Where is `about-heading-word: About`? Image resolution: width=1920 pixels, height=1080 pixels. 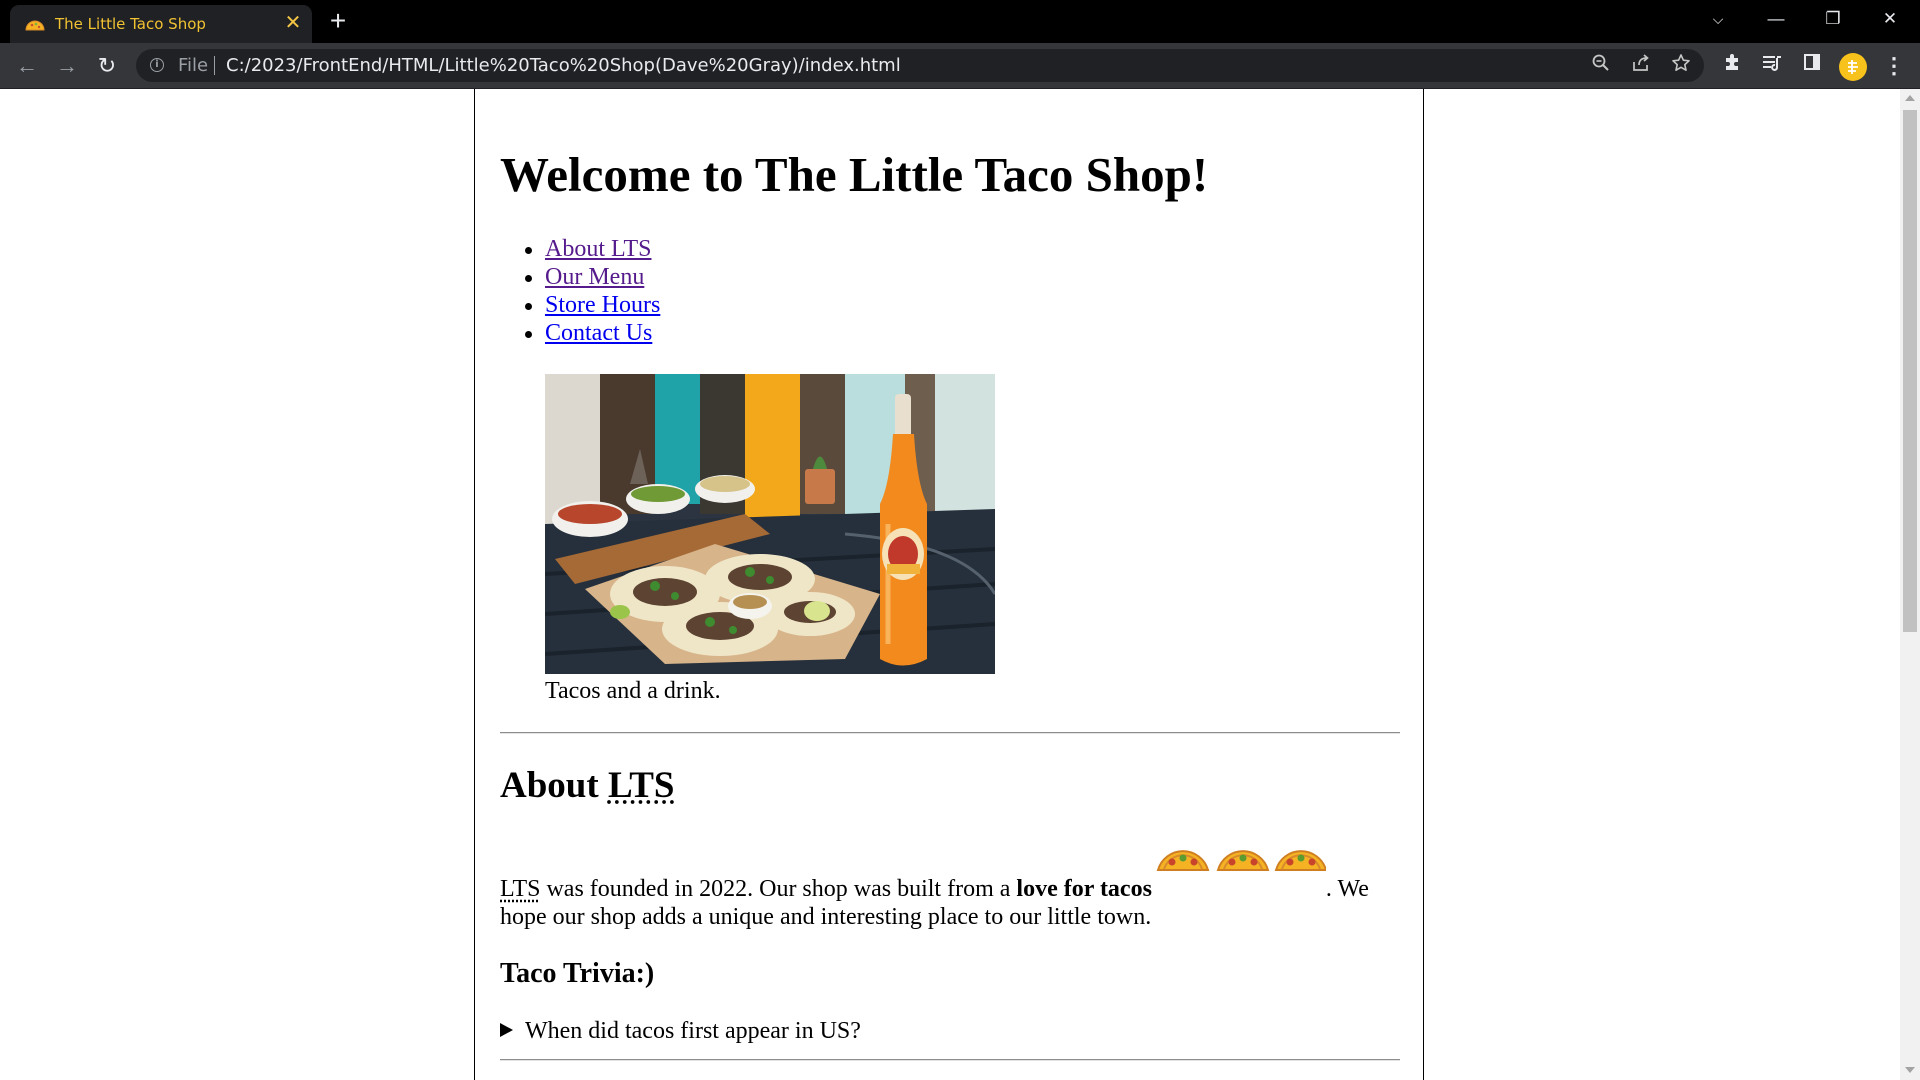
about-heading-word: About is located at coordinates (549, 785).